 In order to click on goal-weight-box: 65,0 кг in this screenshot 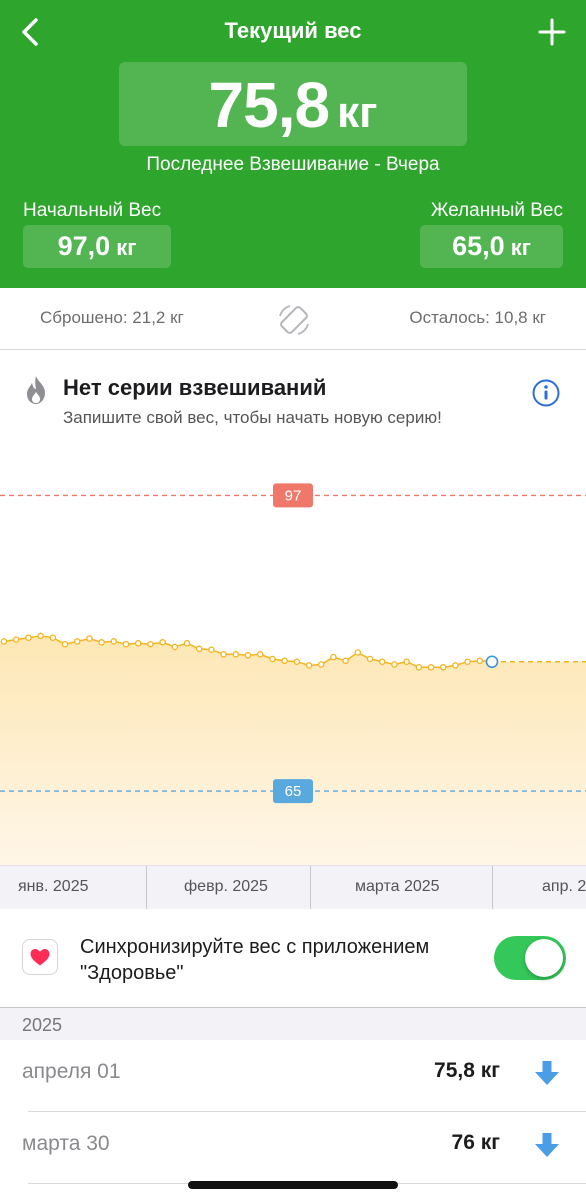, I will do `click(491, 246)`.